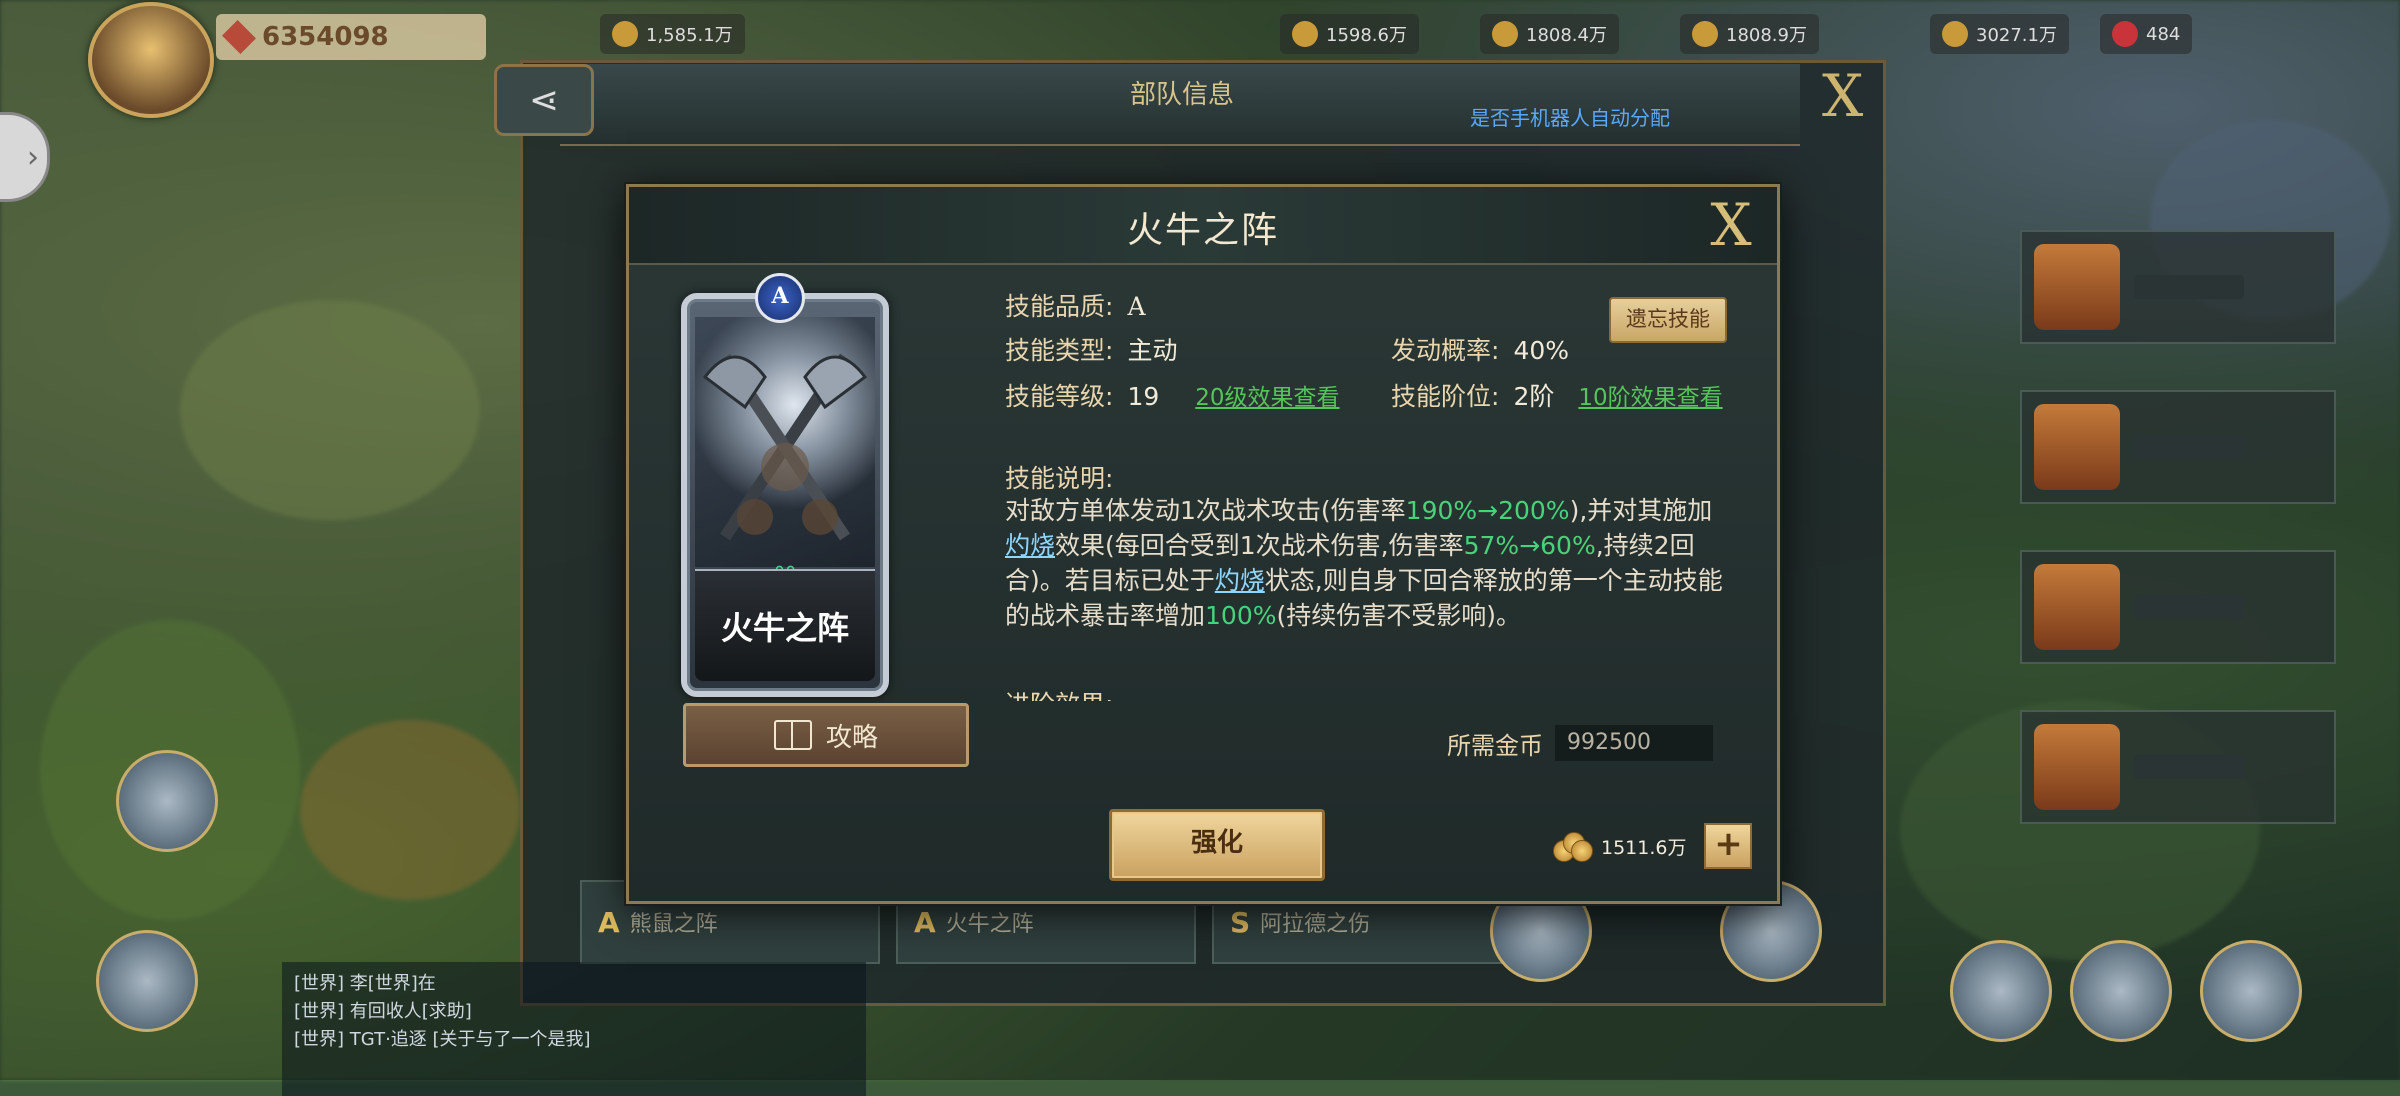 Image resolution: width=2400 pixels, height=1096 pixels. I want to click on team-close-icon: X, so click(1842, 96).